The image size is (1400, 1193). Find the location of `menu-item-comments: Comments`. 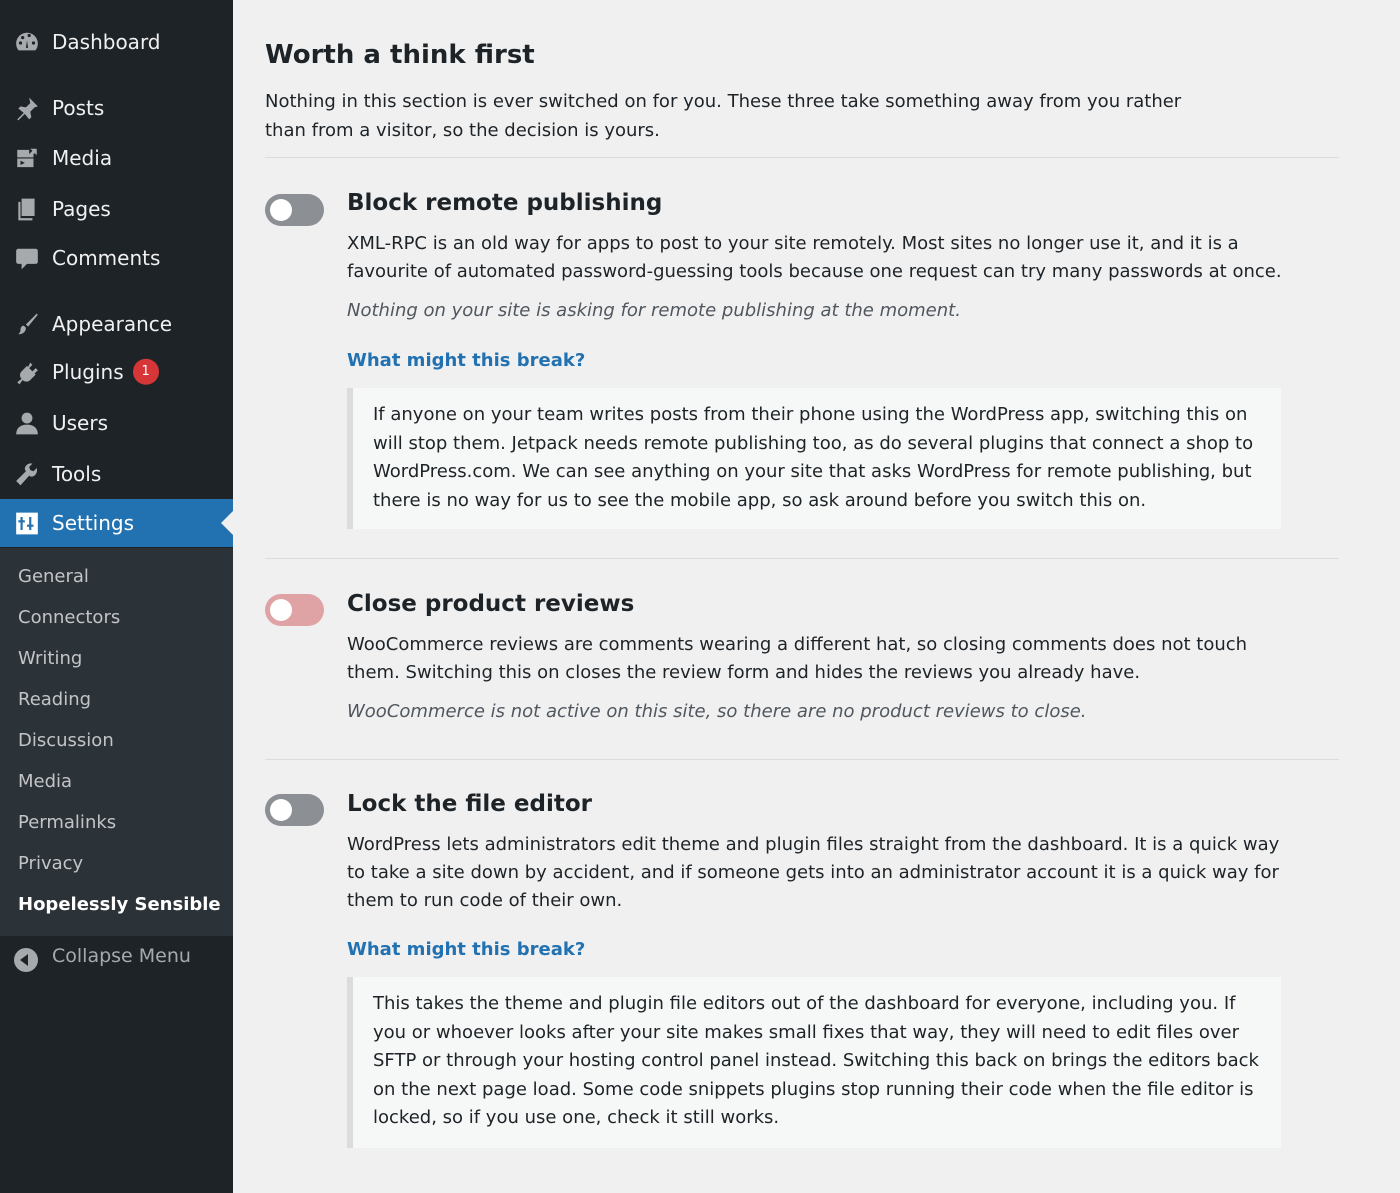

menu-item-comments: Comments is located at coordinates (116, 258).